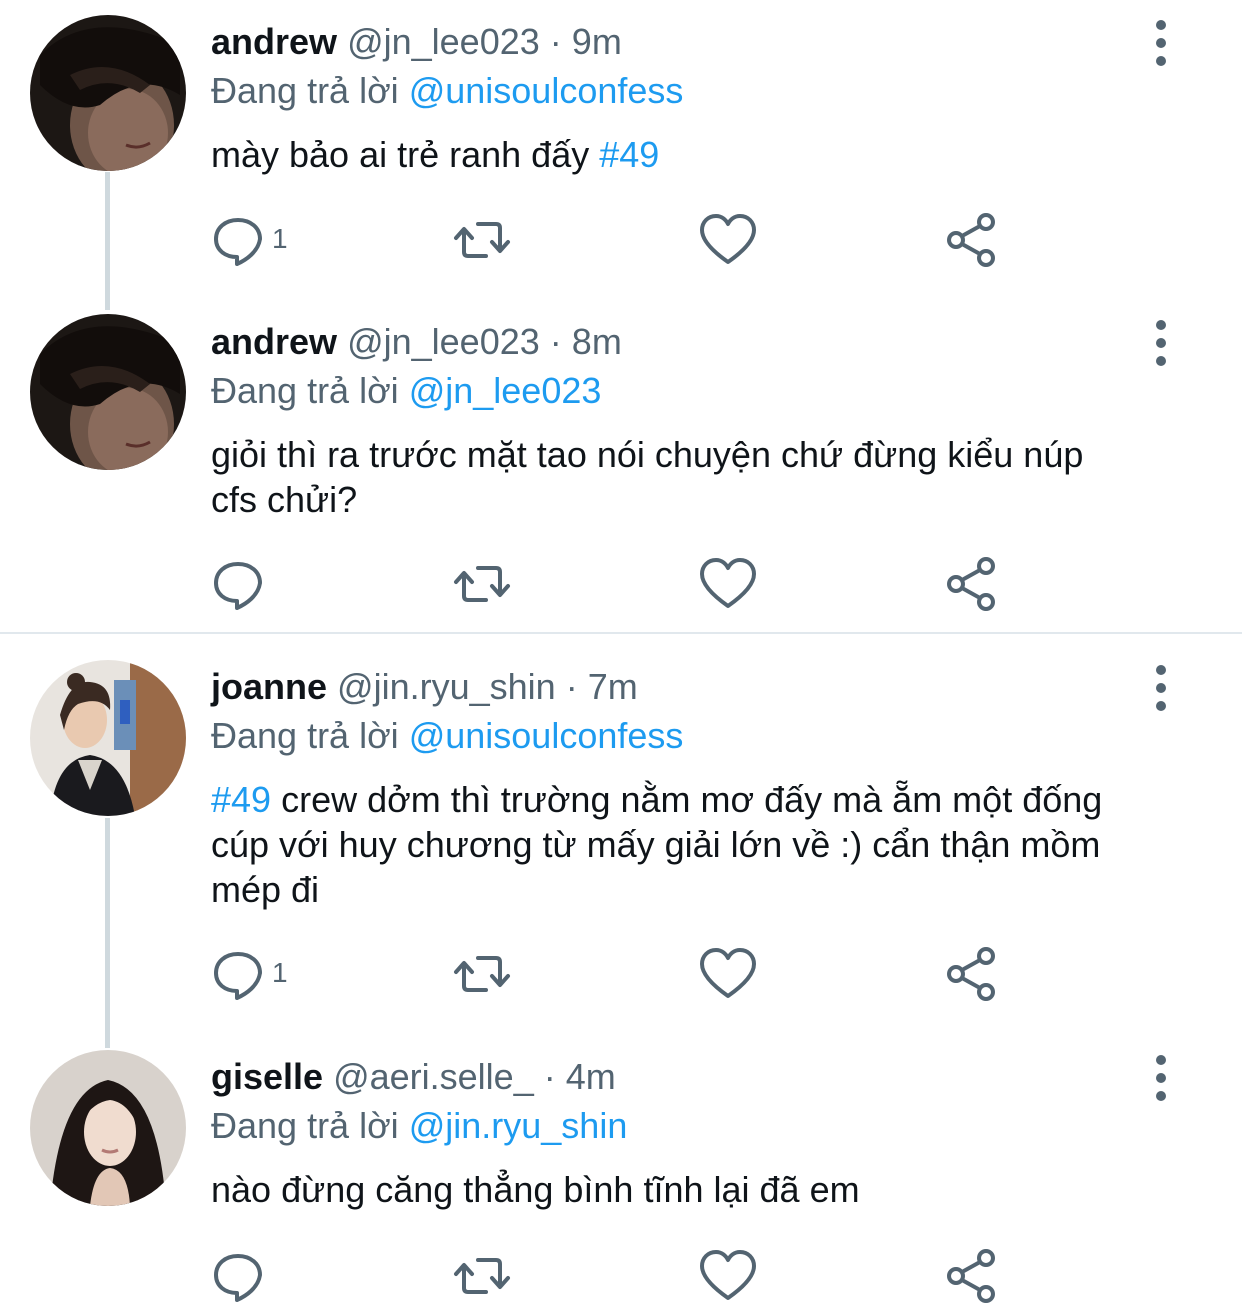  I want to click on display-name: giselle, so click(267, 1076).